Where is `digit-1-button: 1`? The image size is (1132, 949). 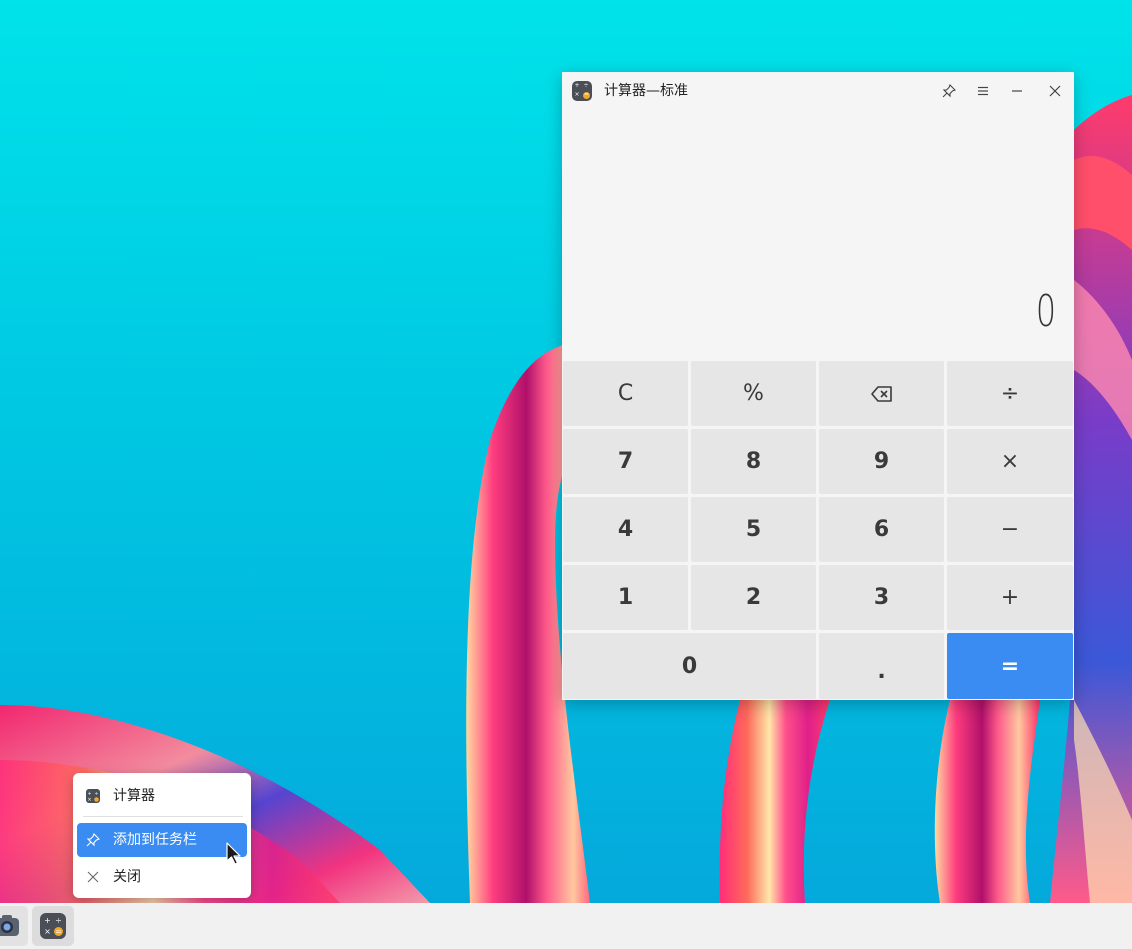 digit-1-button: 1 is located at coordinates (625, 597).